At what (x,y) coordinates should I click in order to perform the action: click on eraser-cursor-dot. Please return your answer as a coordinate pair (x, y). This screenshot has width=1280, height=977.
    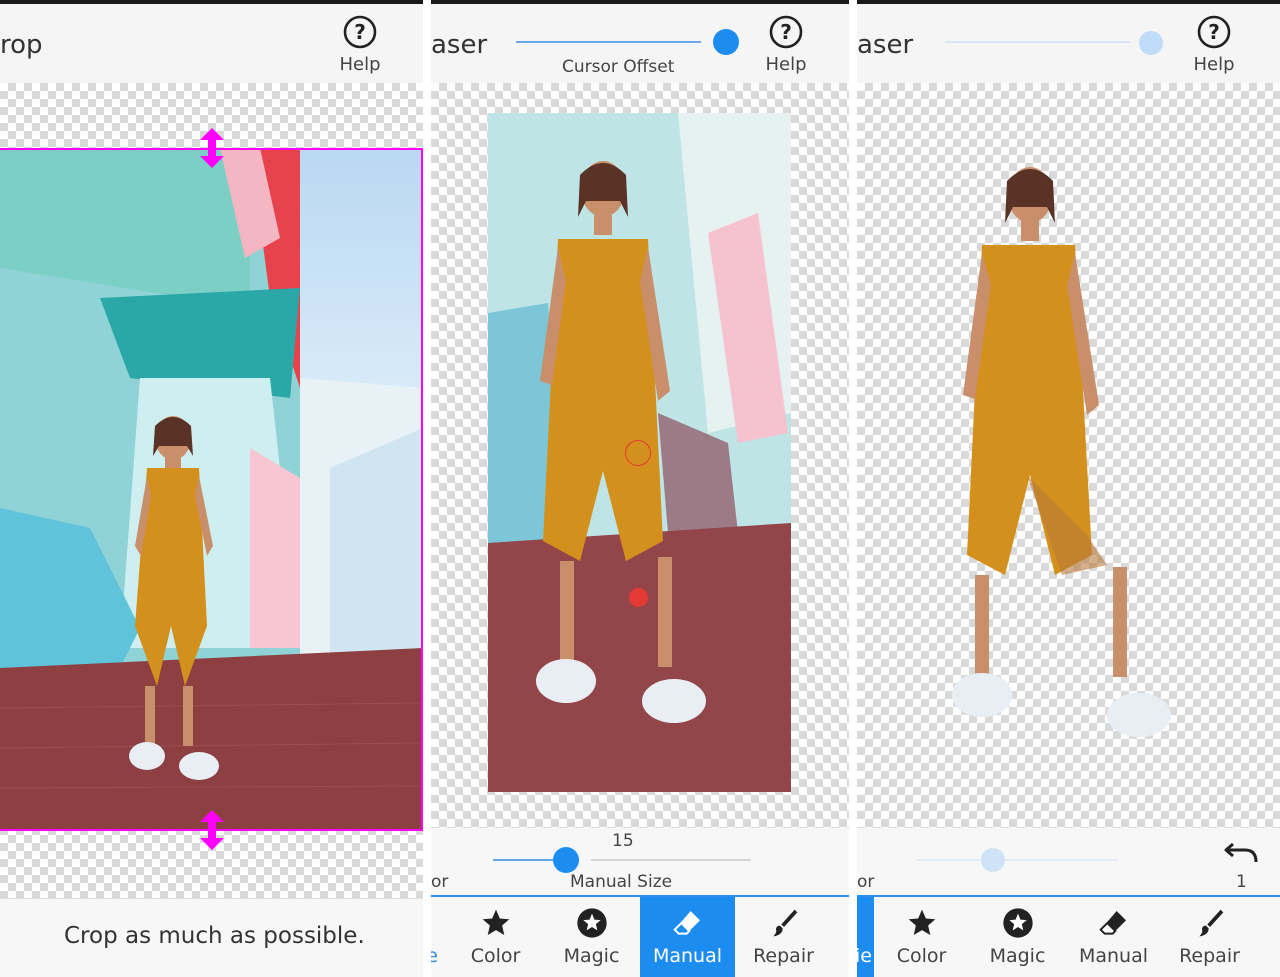
    Looking at the image, I should click on (638, 597).